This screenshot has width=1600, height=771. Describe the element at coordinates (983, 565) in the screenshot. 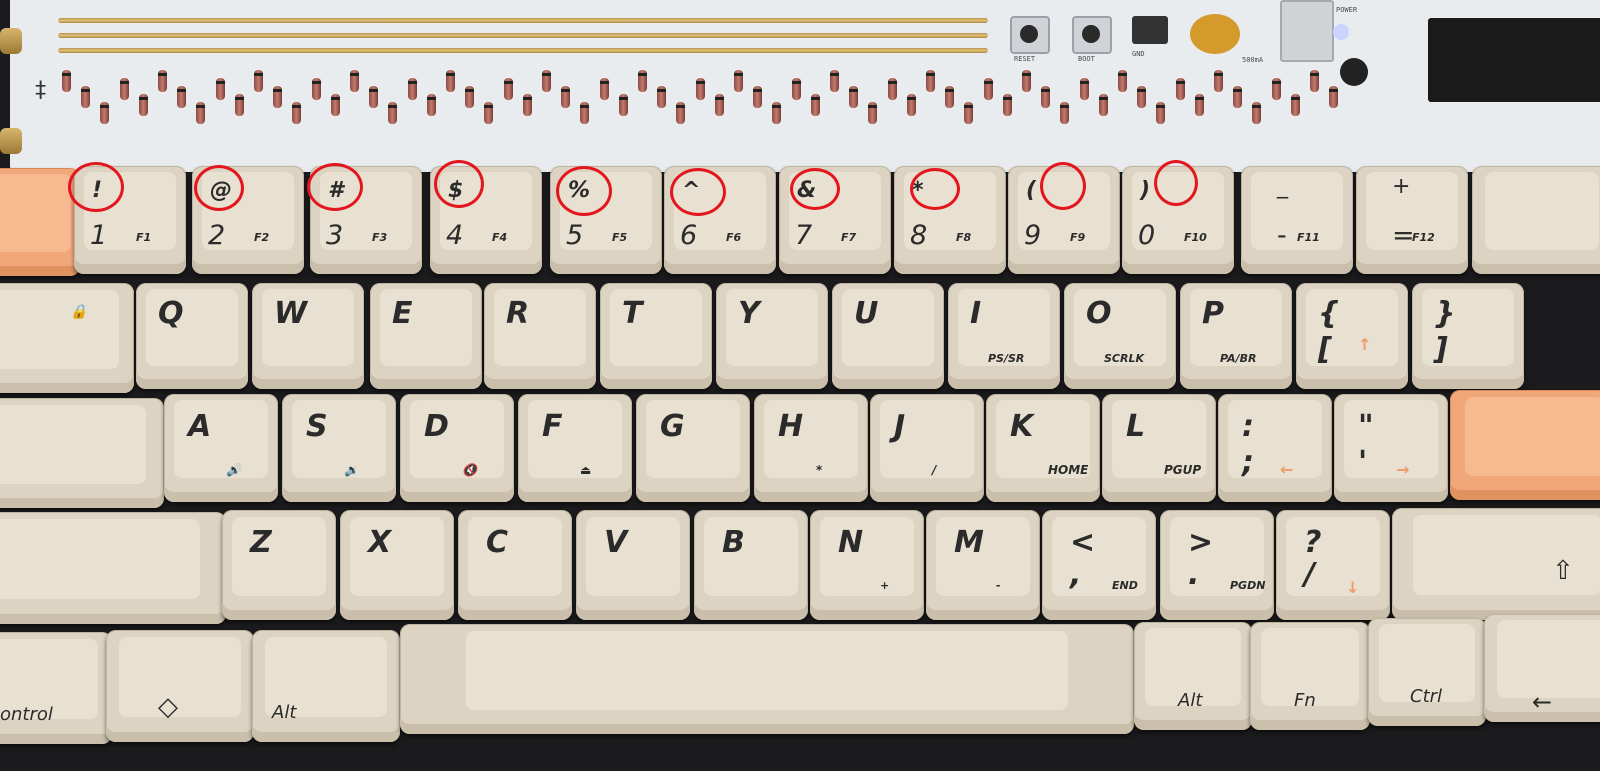

I see `key-m: M-` at that location.